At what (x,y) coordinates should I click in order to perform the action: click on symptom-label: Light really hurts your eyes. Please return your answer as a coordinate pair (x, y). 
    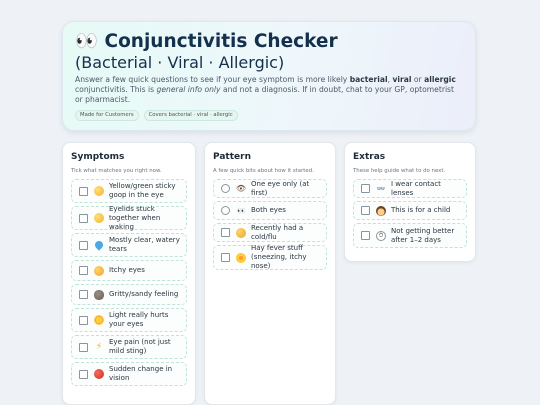
    Looking at the image, I should click on (139, 319).